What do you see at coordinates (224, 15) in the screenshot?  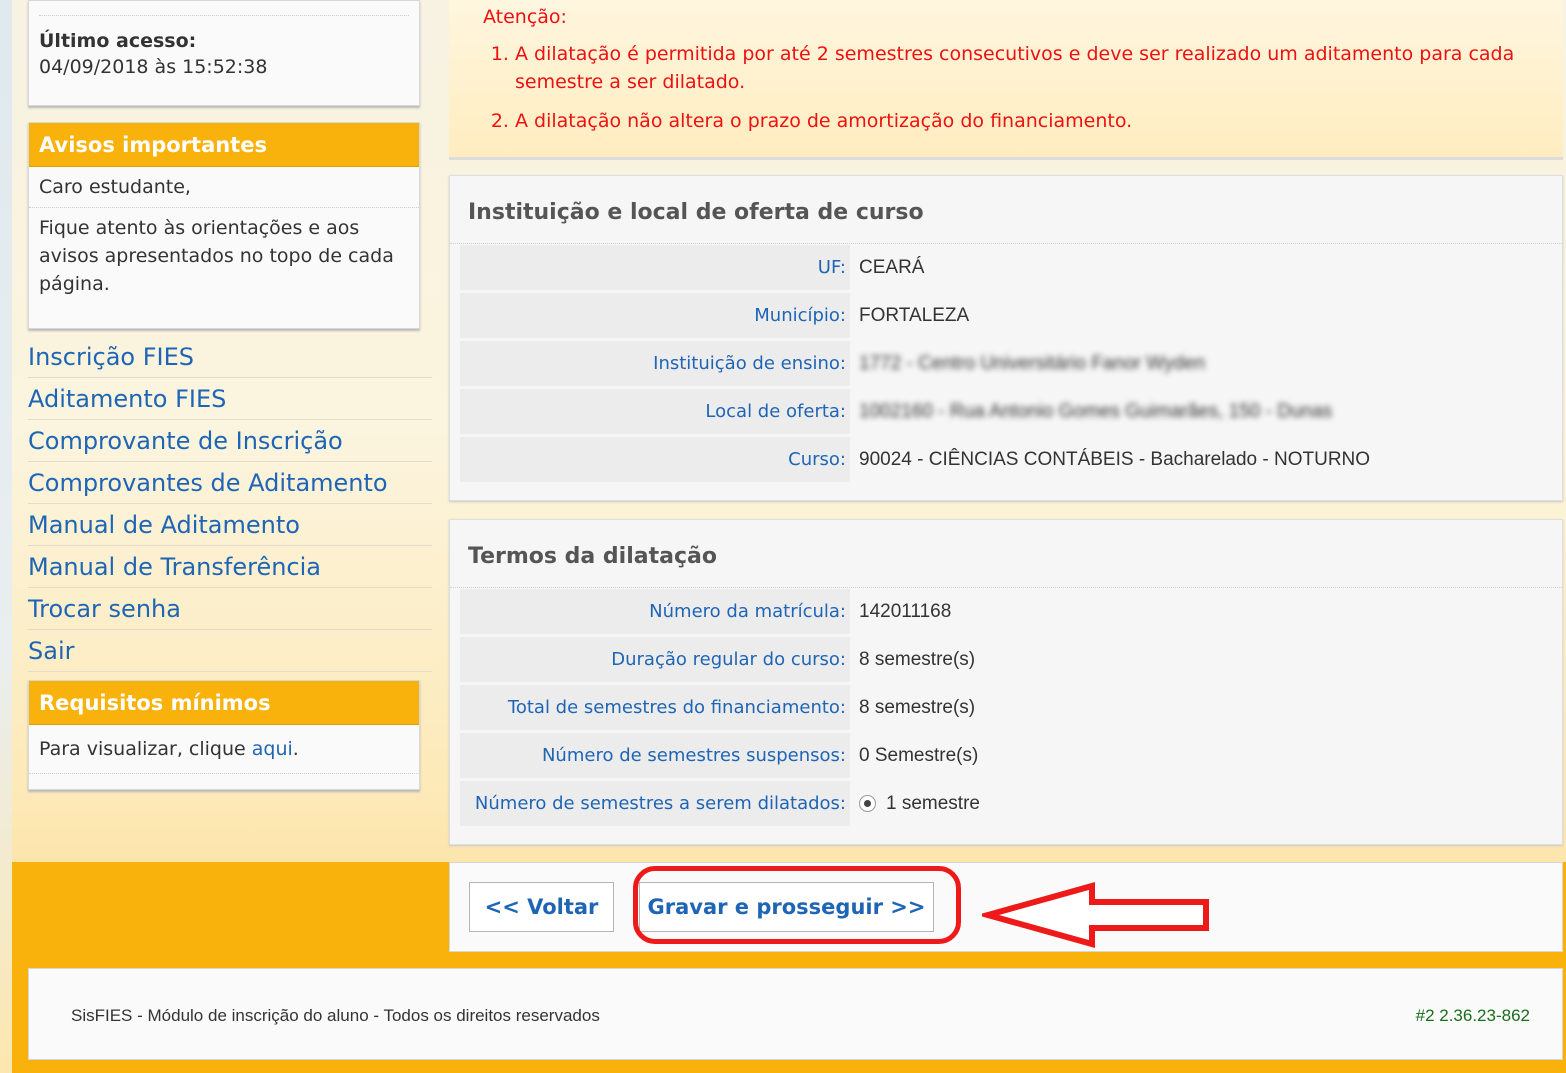 I see `divider` at bounding box center [224, 15].